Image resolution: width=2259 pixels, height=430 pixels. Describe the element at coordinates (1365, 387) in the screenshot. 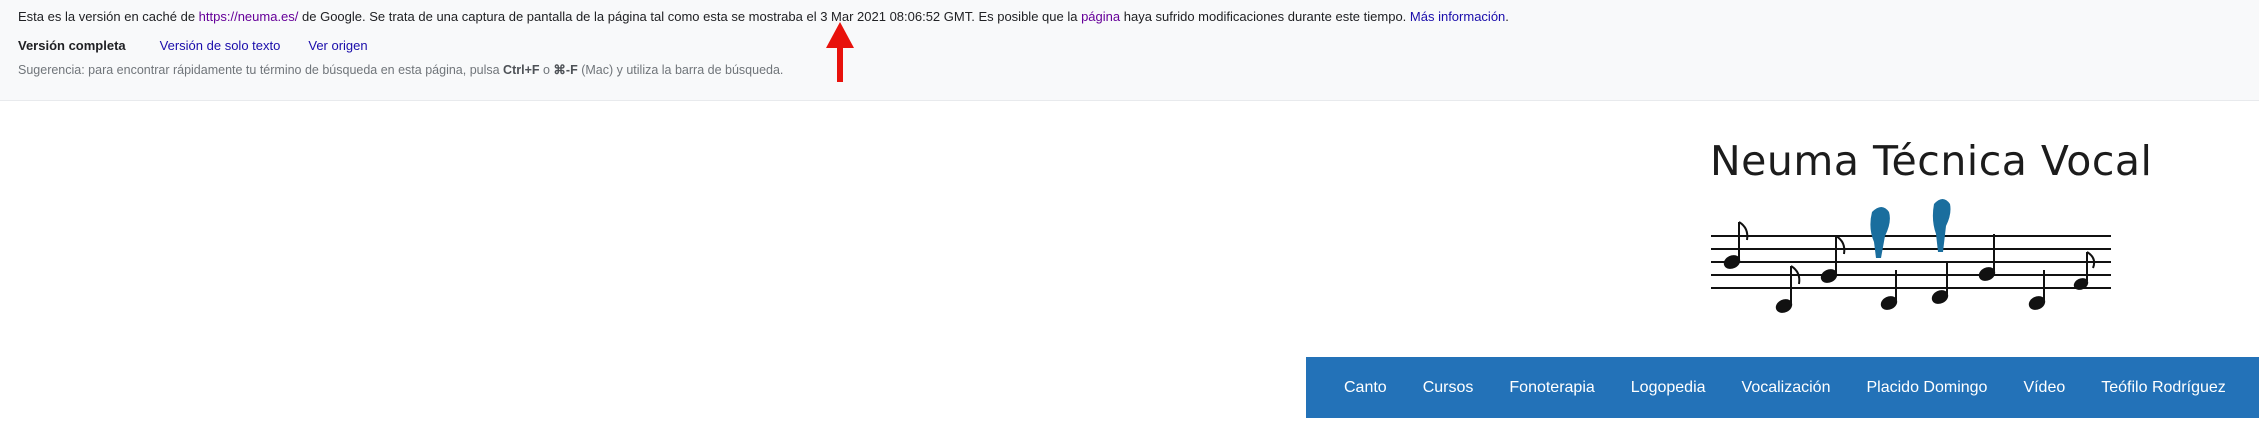

I see `nav-item-canto: Canto` at that location.